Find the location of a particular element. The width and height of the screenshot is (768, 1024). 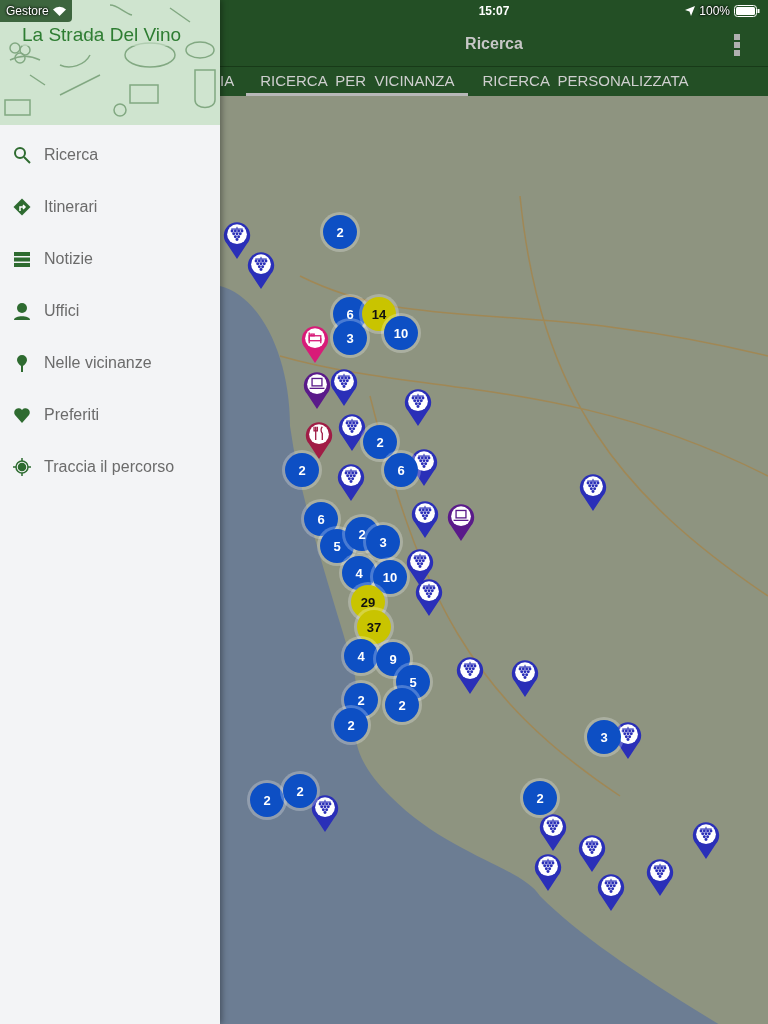

more-options-button is located at coordinates (737, 45).